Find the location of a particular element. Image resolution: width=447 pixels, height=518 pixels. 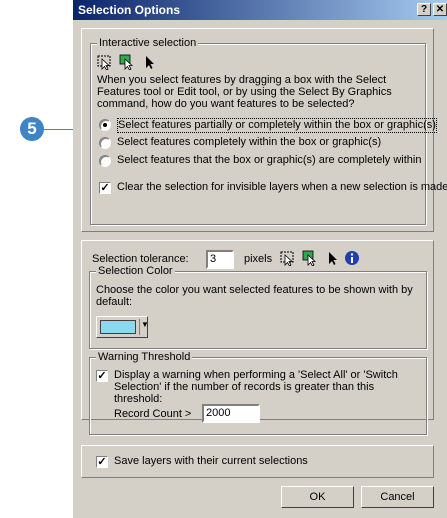

radio-box-within-features is located at coordinates (105, 161).